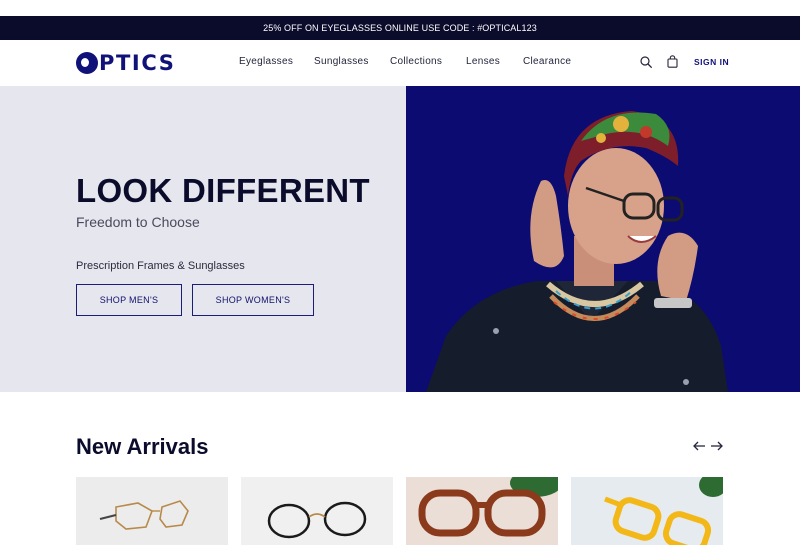  Describe the element at coordinates (144, 515) in the screenshot. I see `gold-frame-glasses-image` at that location.